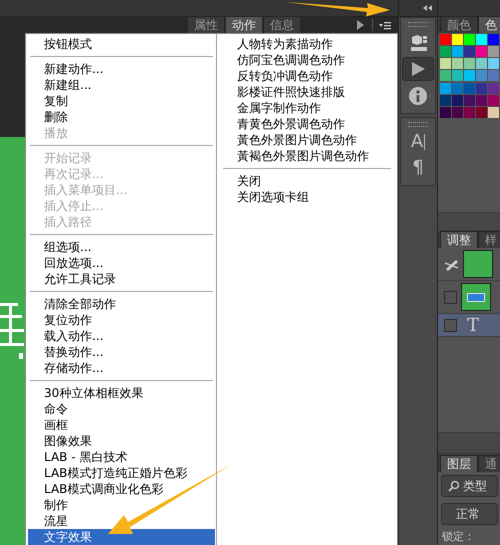 The width and height of the screenshot is (500, 545). Describe the element at coordinates (307, 124) in the screenshot. I see `menu-item: 青黄色外景调色动作` at that location.